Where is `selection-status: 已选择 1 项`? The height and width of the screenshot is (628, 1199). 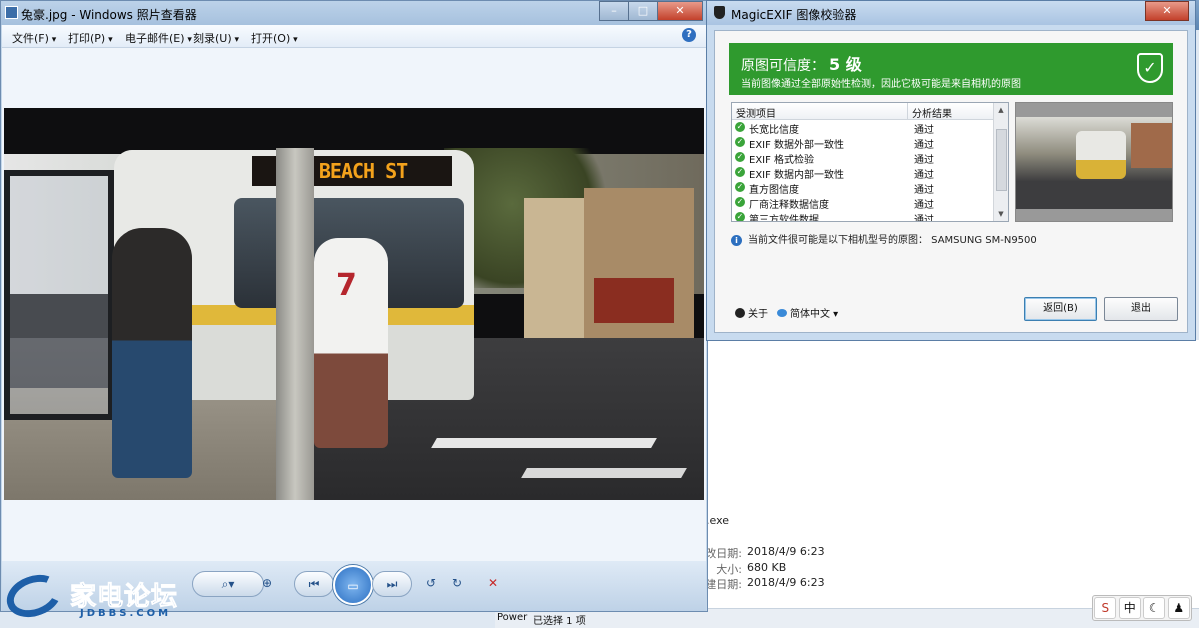 selection-status: 已选择 1 项 is located at coordinates (559, 621).